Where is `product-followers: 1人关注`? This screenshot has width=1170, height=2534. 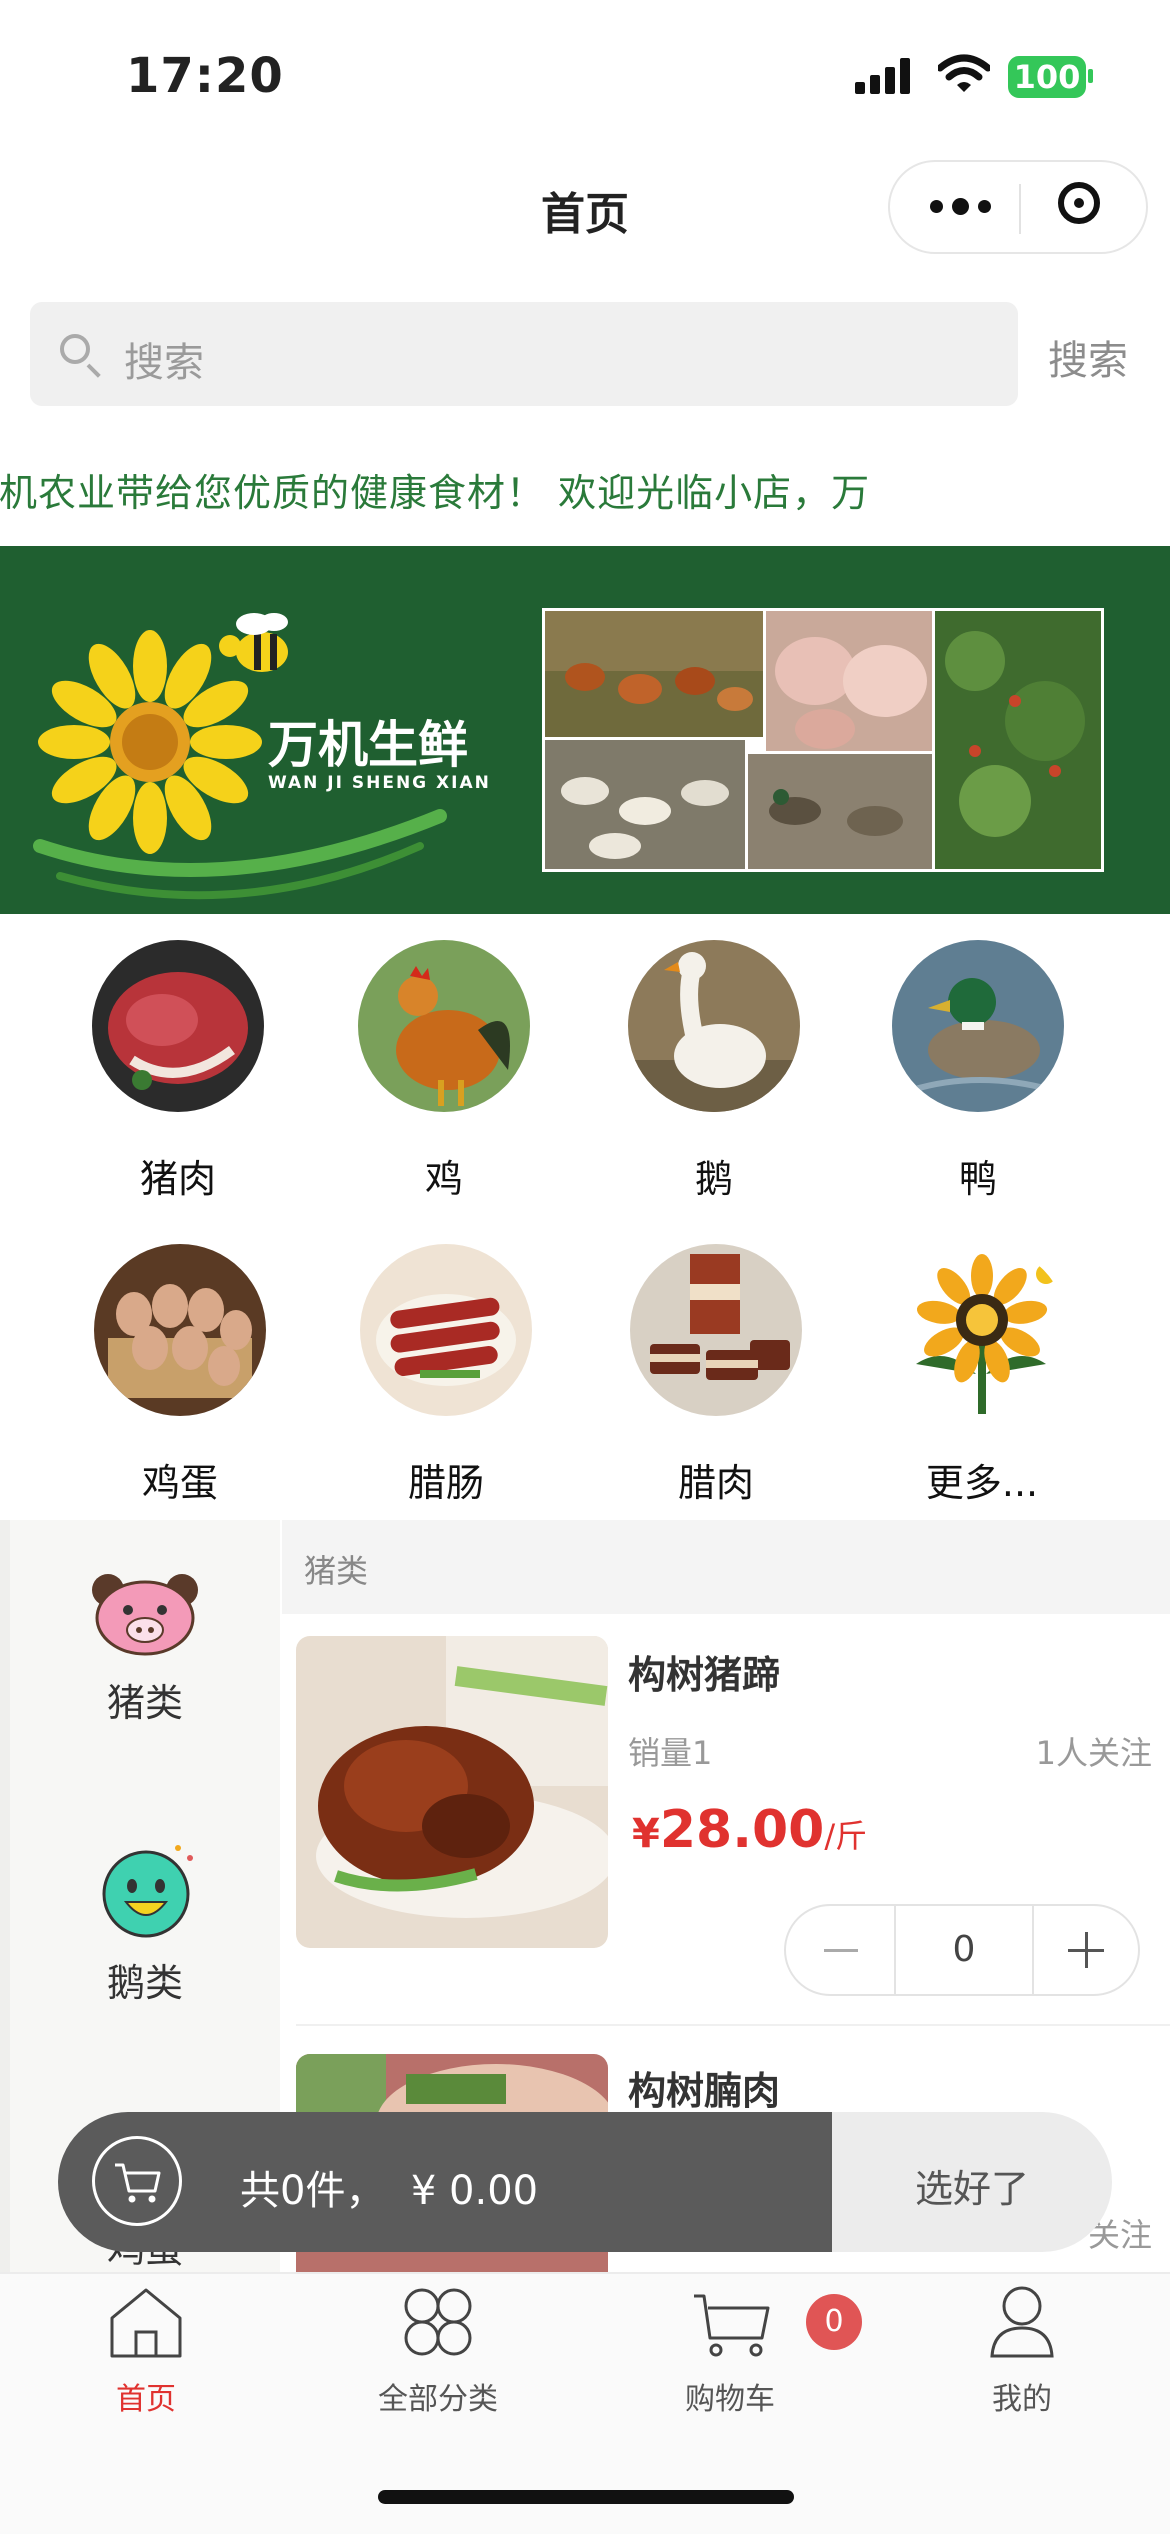 product-followers: 1人关注 is located at coordinates (1093, 1753).